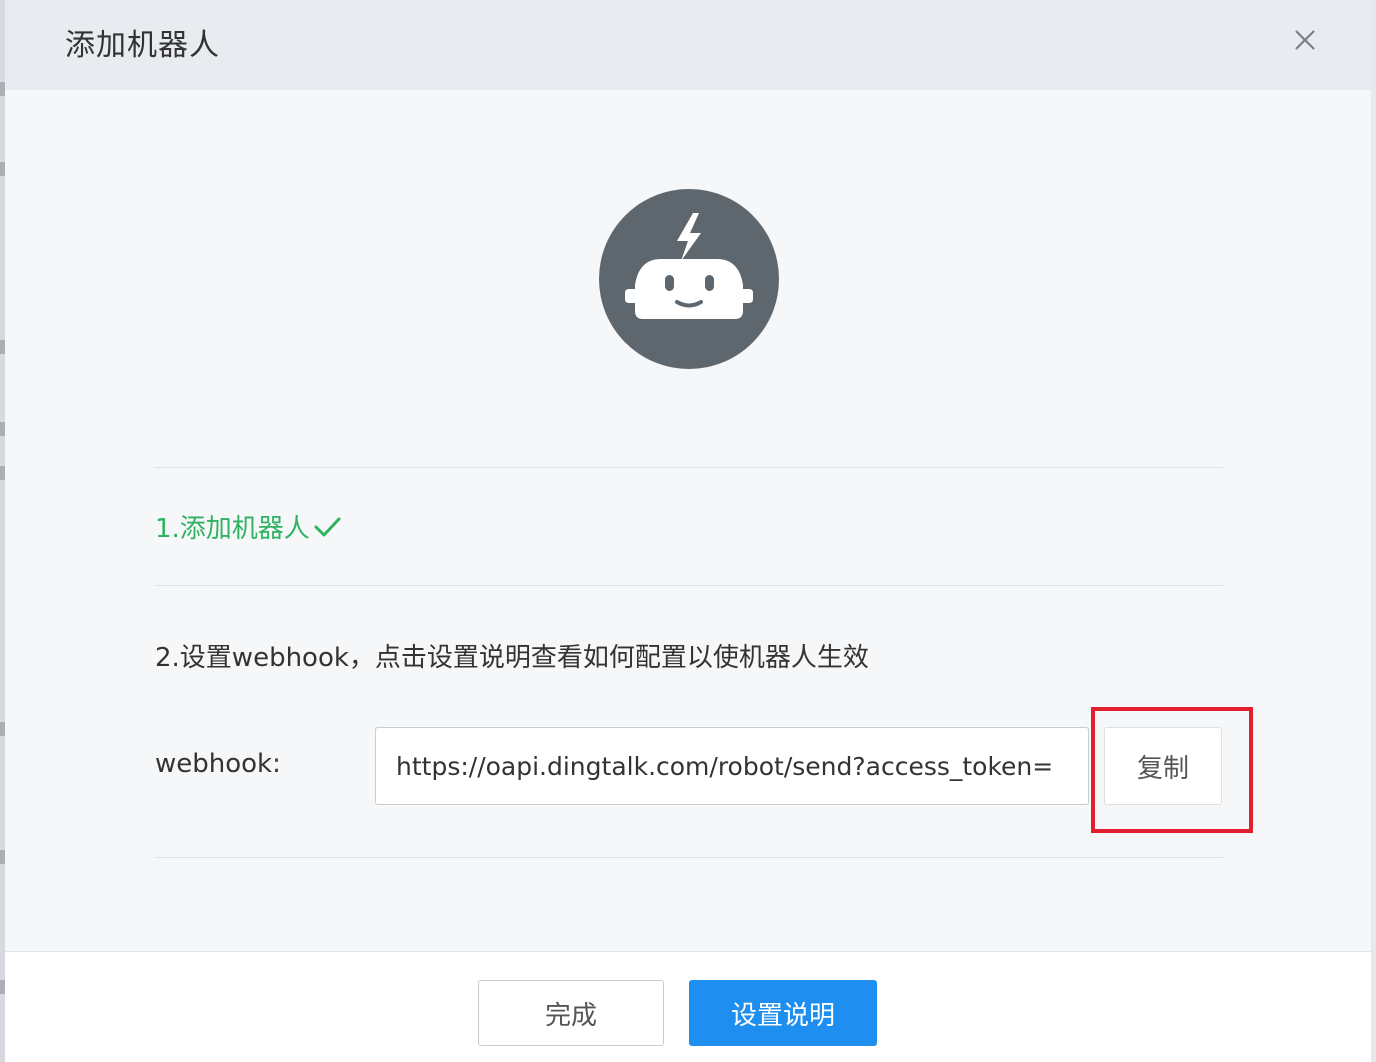 Image resolution: width=1376 pixels, height=1062 pixels. What do you see at coordinates (512, 658) in the screenshot?
I see `step-2-instruction: 2.设置webhook，点击设置说明查看如何配置以使机器人生效` at bounding box center [512, 658].